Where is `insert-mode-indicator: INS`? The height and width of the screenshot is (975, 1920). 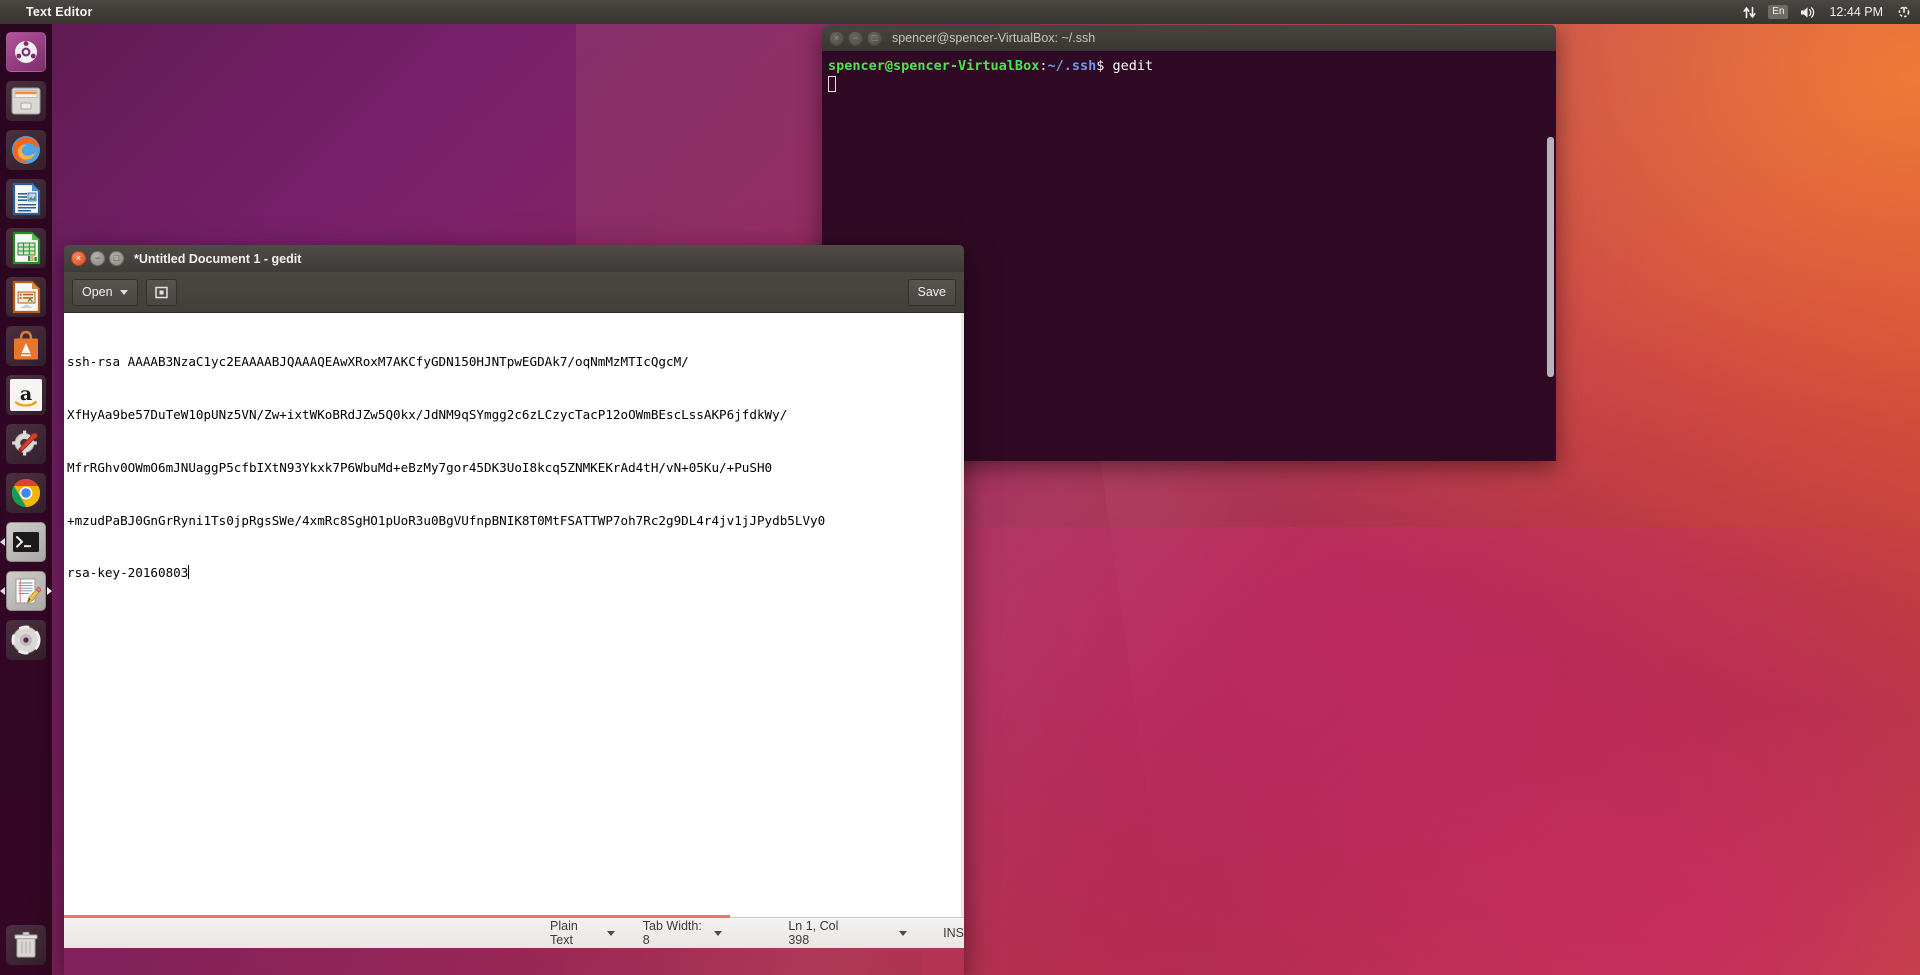
insert-mode-indicator: INS is located at coordinates (953, 933).